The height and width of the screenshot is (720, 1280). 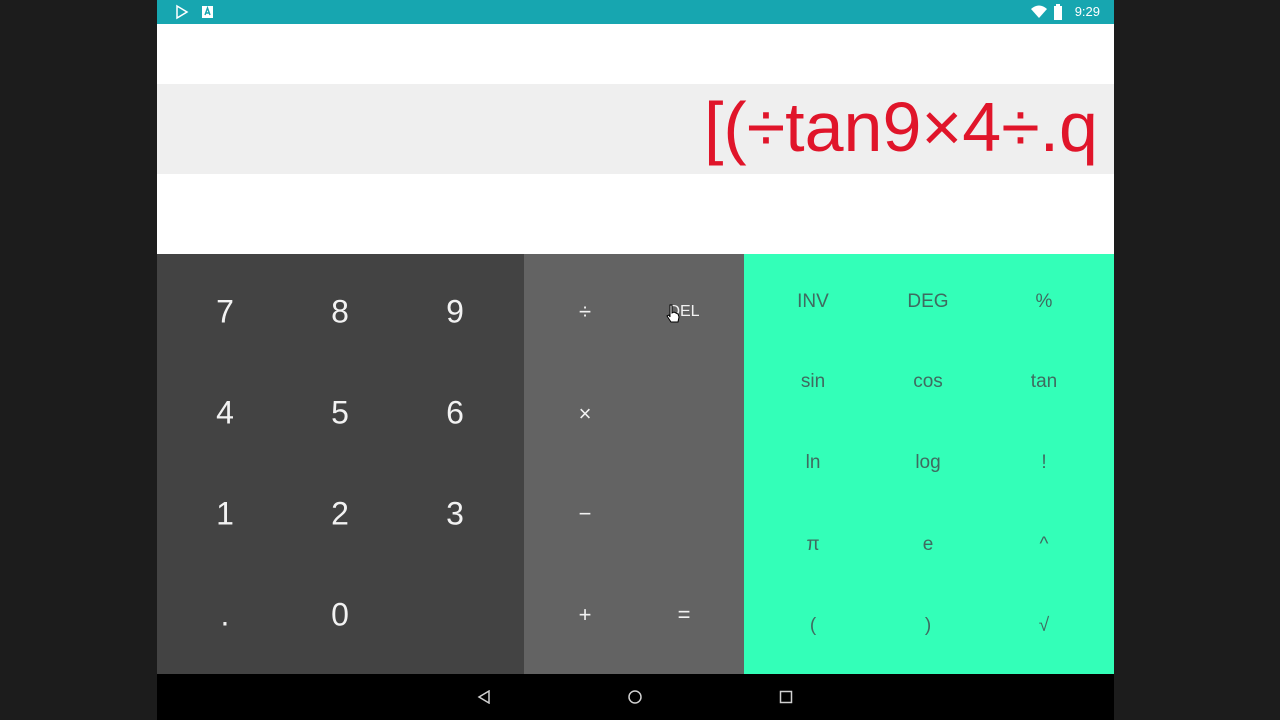 What do you see at coordinates (813, 382) in the screenshot?
I see `sin-button: sin` at bounding box center [813, 382].